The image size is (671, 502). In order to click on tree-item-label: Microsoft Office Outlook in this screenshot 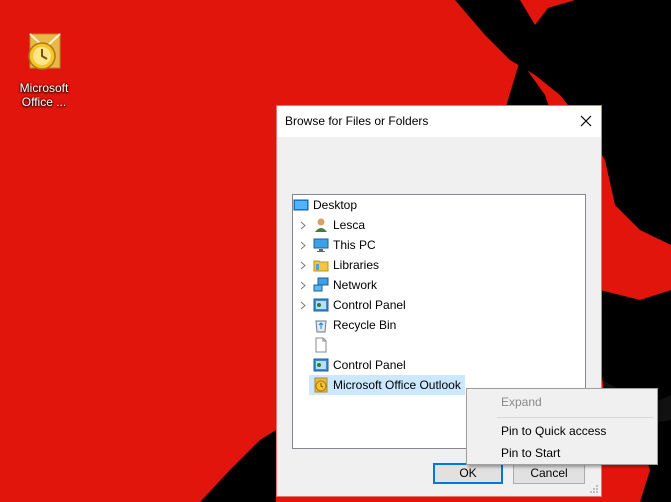, I will do `click(397, 385)`.